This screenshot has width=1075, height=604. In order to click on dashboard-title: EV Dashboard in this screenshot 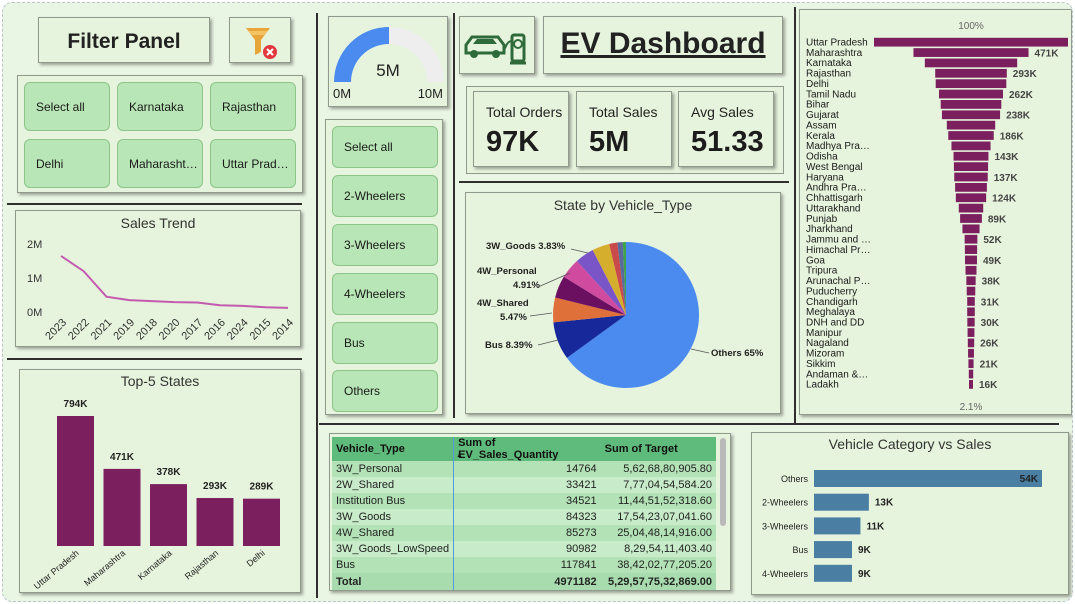, I will do `click(663, 43)`.